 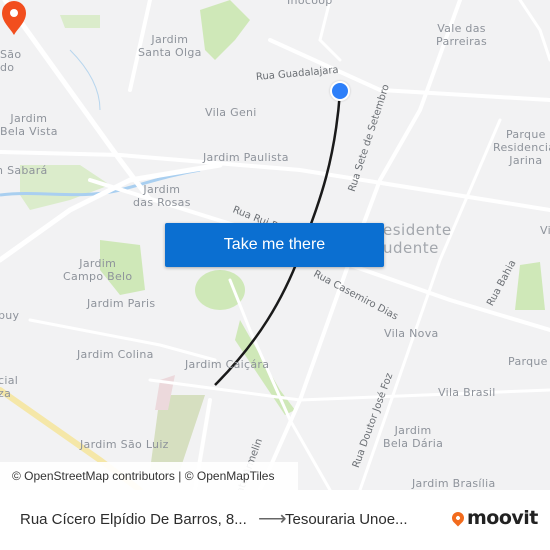 I want to click on label-jardim-das-rosas: Jardim das Rosas, so click(x=162, y=196).